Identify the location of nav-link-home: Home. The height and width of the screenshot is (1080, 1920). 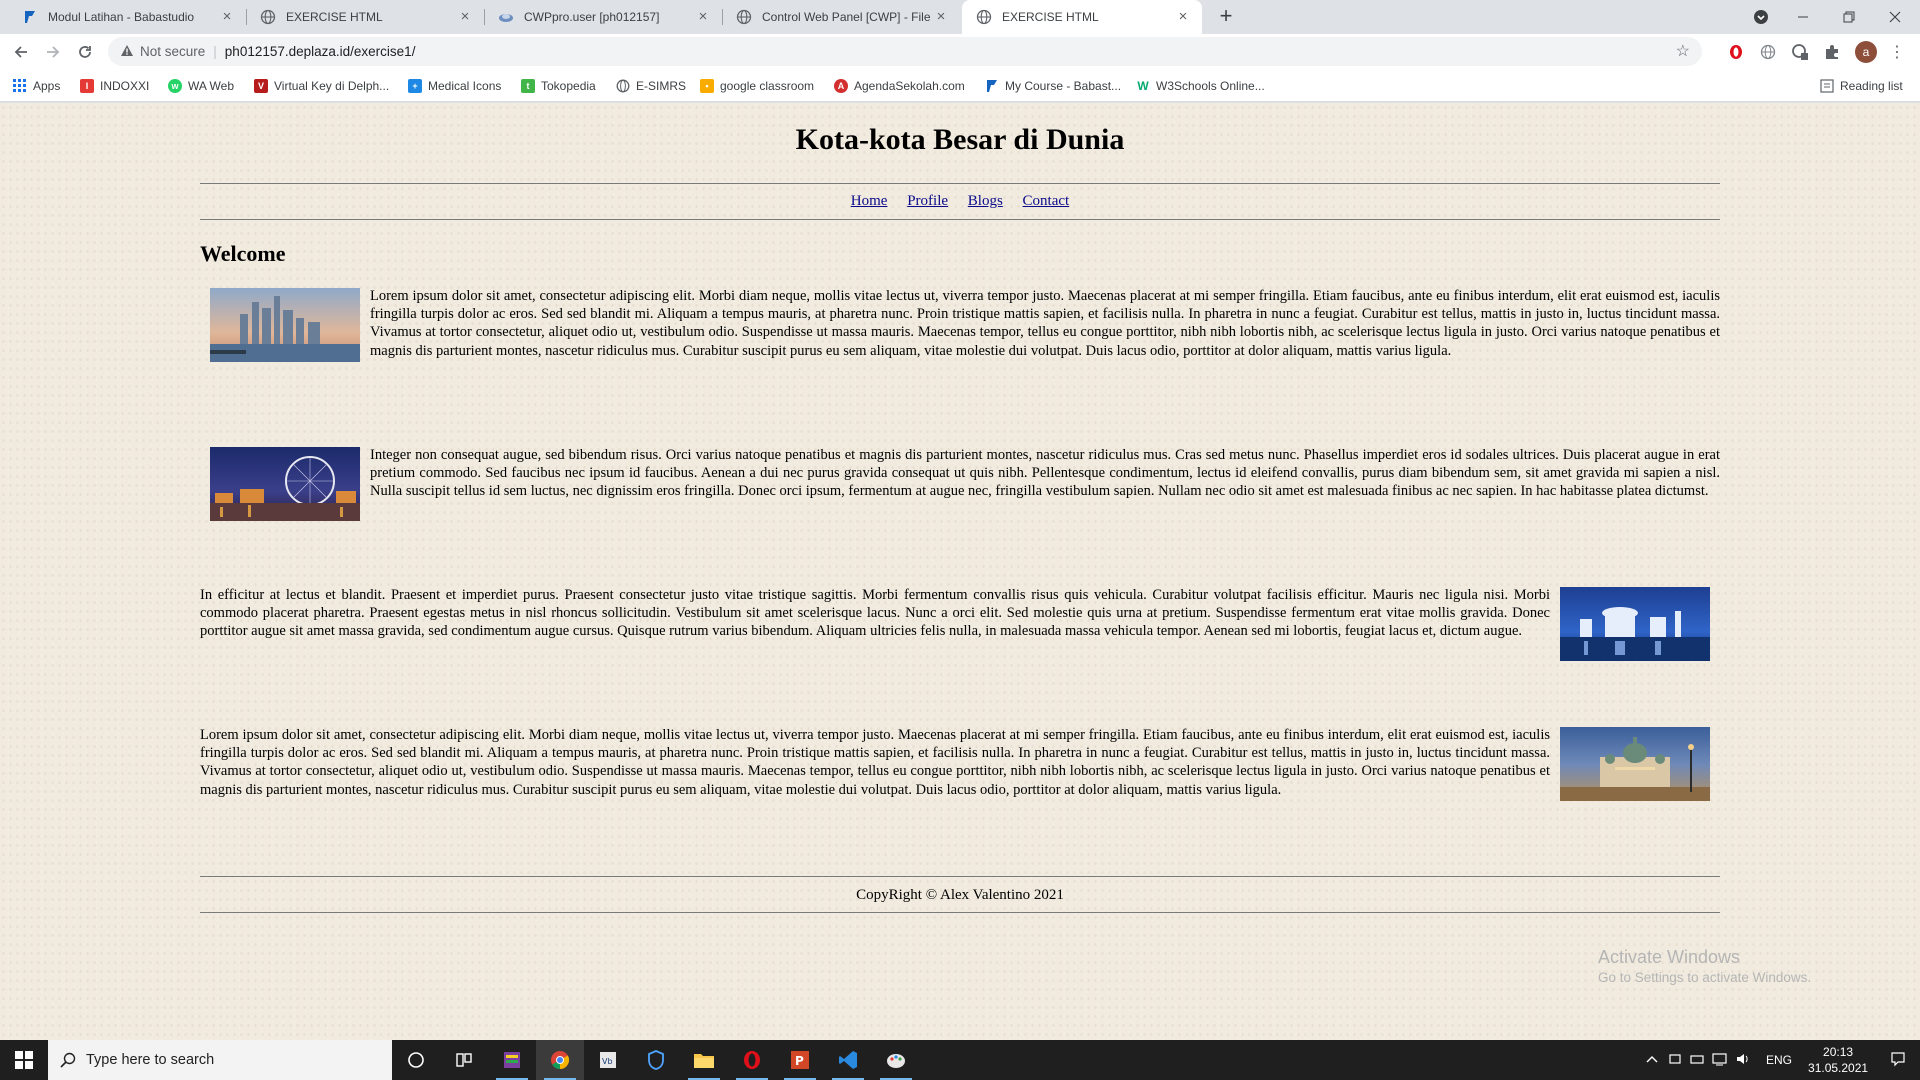
(869, 201).